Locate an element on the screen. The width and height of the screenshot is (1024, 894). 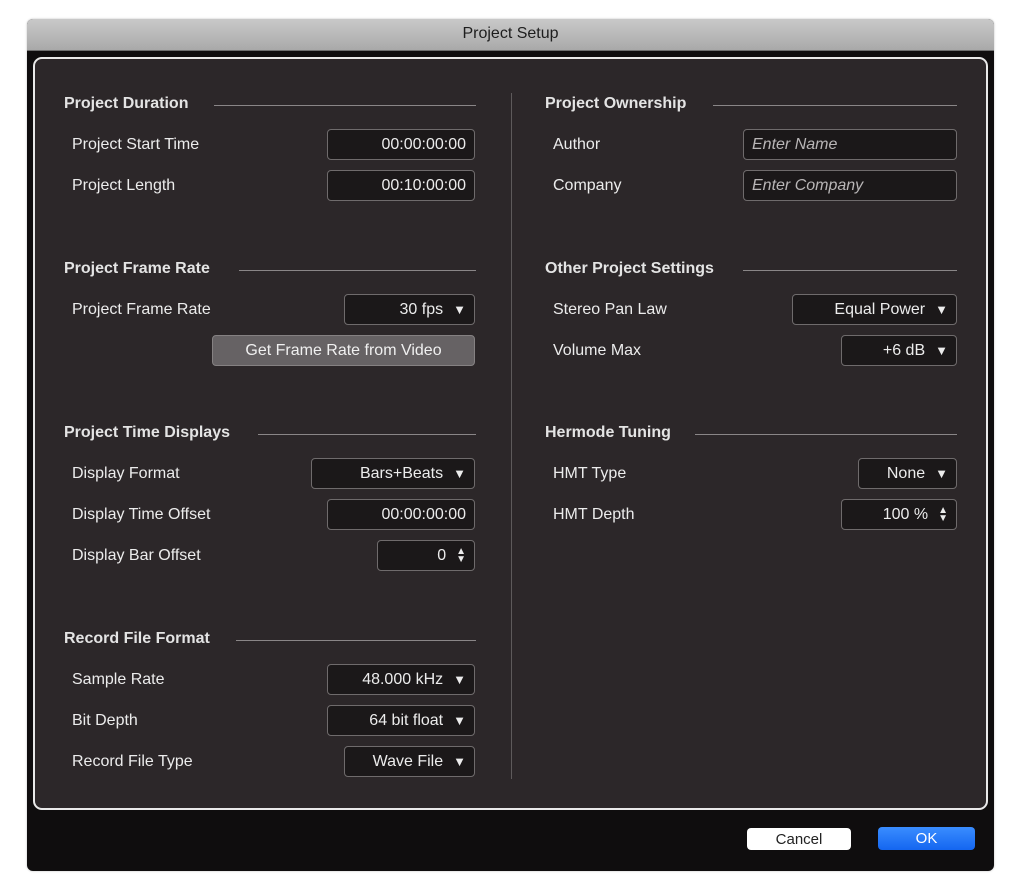
section-project-time-displays: Project Time Displays is located at coordinates (270, 433).